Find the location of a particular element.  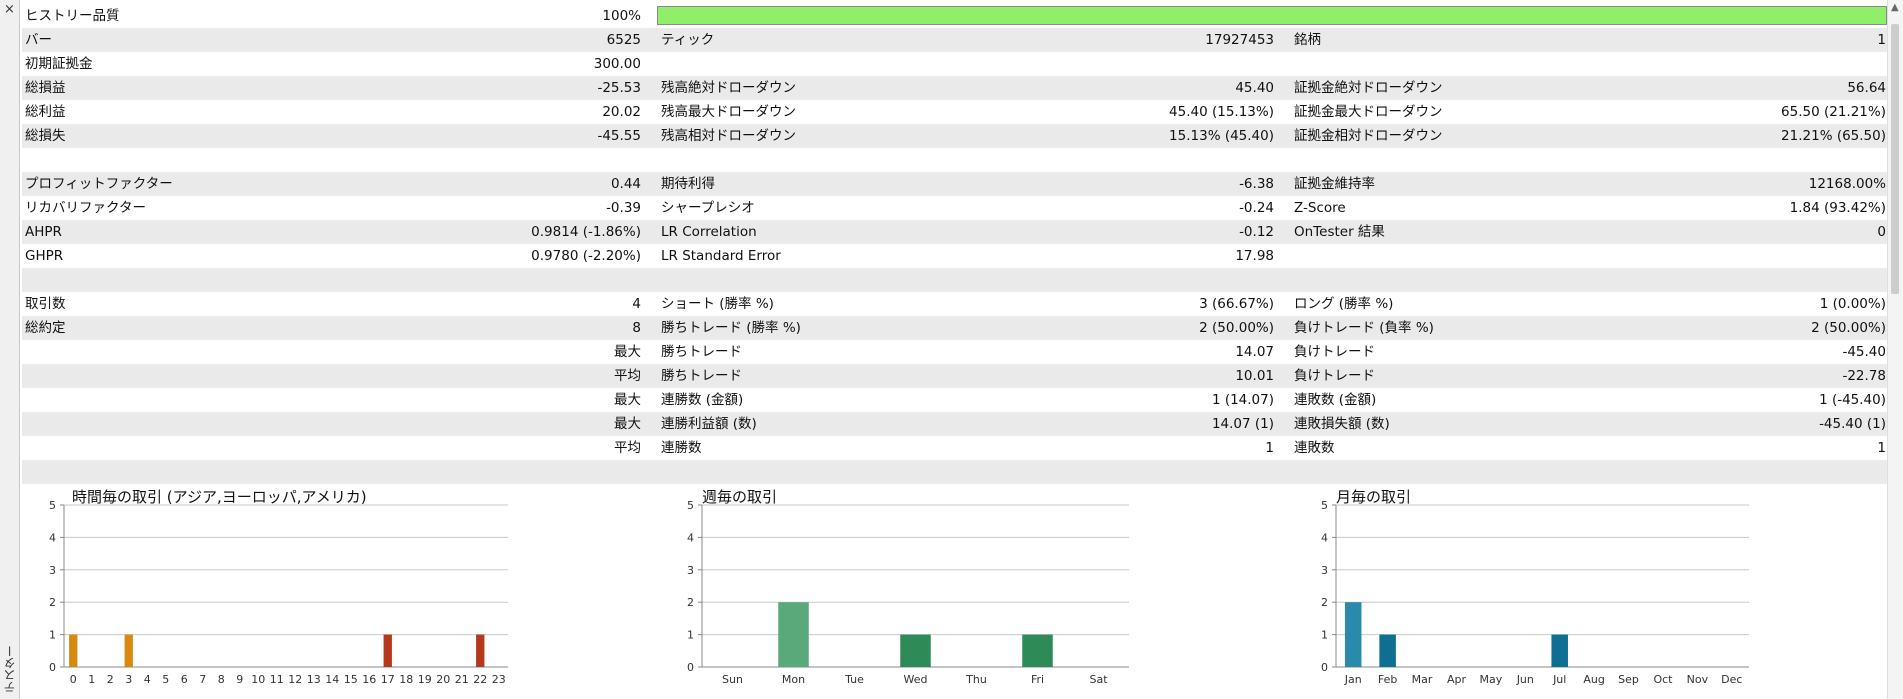

stat-value: 6525 is located at coordinates (623, 40).